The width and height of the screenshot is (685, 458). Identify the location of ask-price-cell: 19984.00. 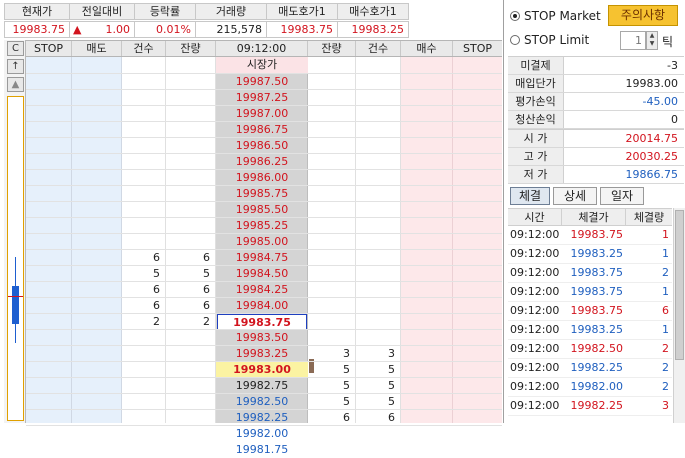
(262, 306).